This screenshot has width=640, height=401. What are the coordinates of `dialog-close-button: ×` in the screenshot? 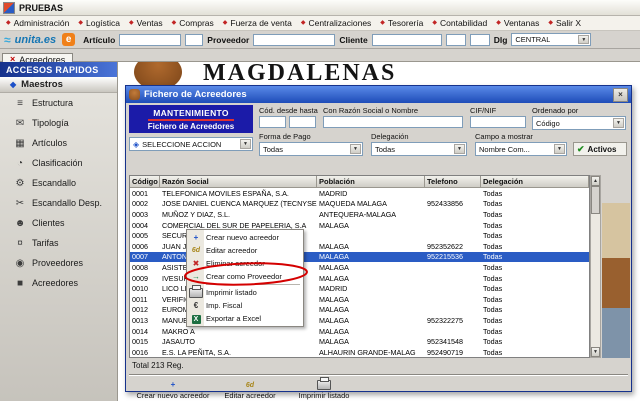 It's located at (620, 94).